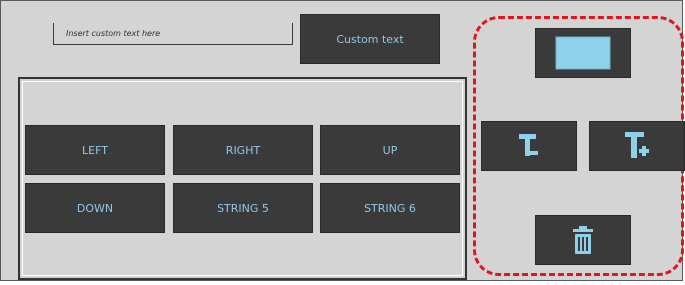 This screenshot has width=685, height=285. What do you see at coordinates (390, 208) in the screenshot?
I see `string-6-button: STRING 6` at bounding box center [390, 208].